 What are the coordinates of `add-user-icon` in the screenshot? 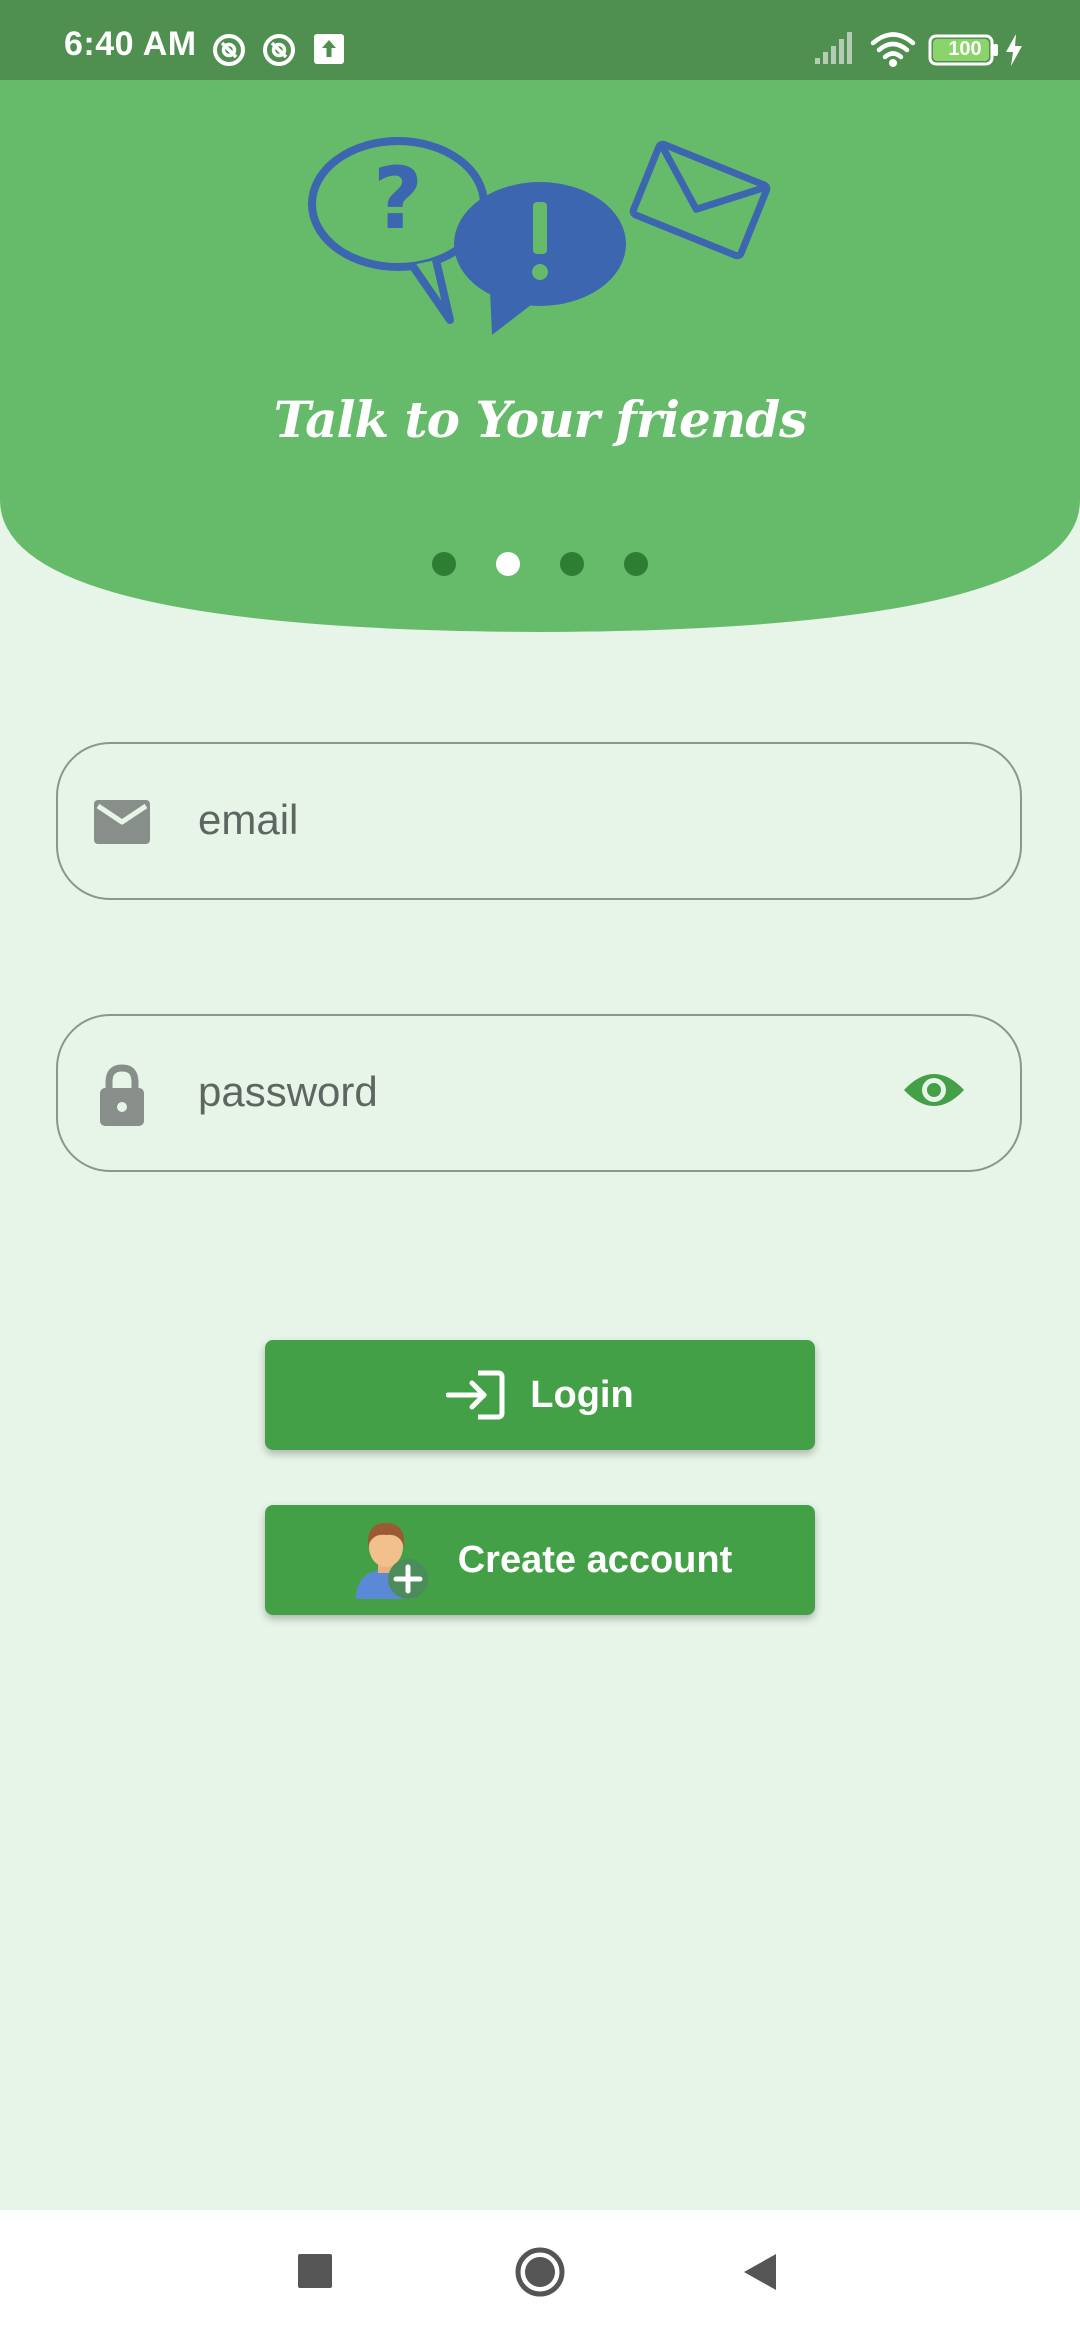 It's located at (391, 1561).